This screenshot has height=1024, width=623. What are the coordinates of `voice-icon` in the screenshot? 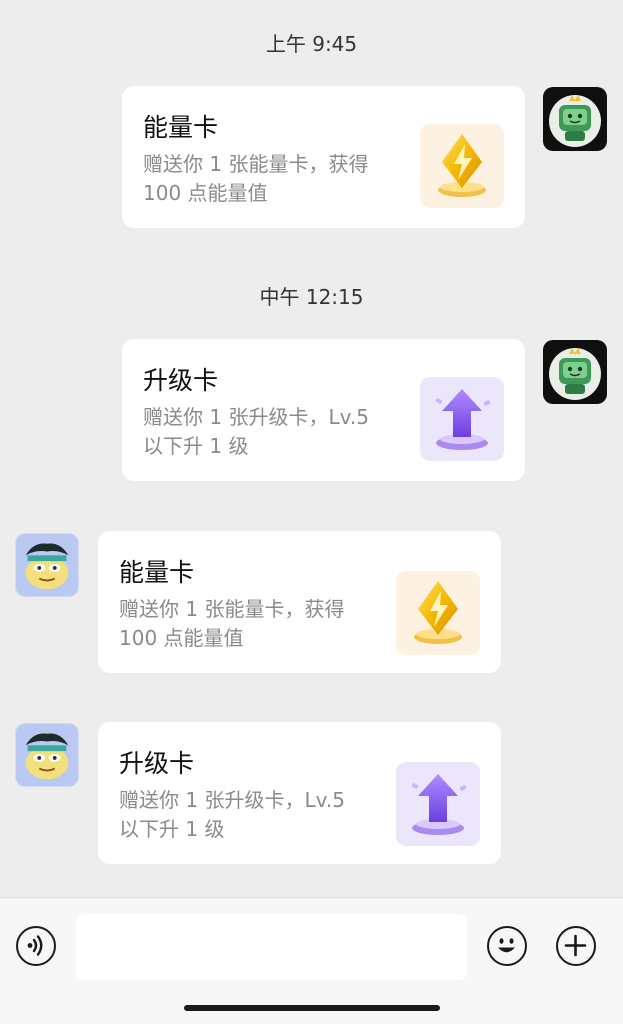 It's located at (36, 946).